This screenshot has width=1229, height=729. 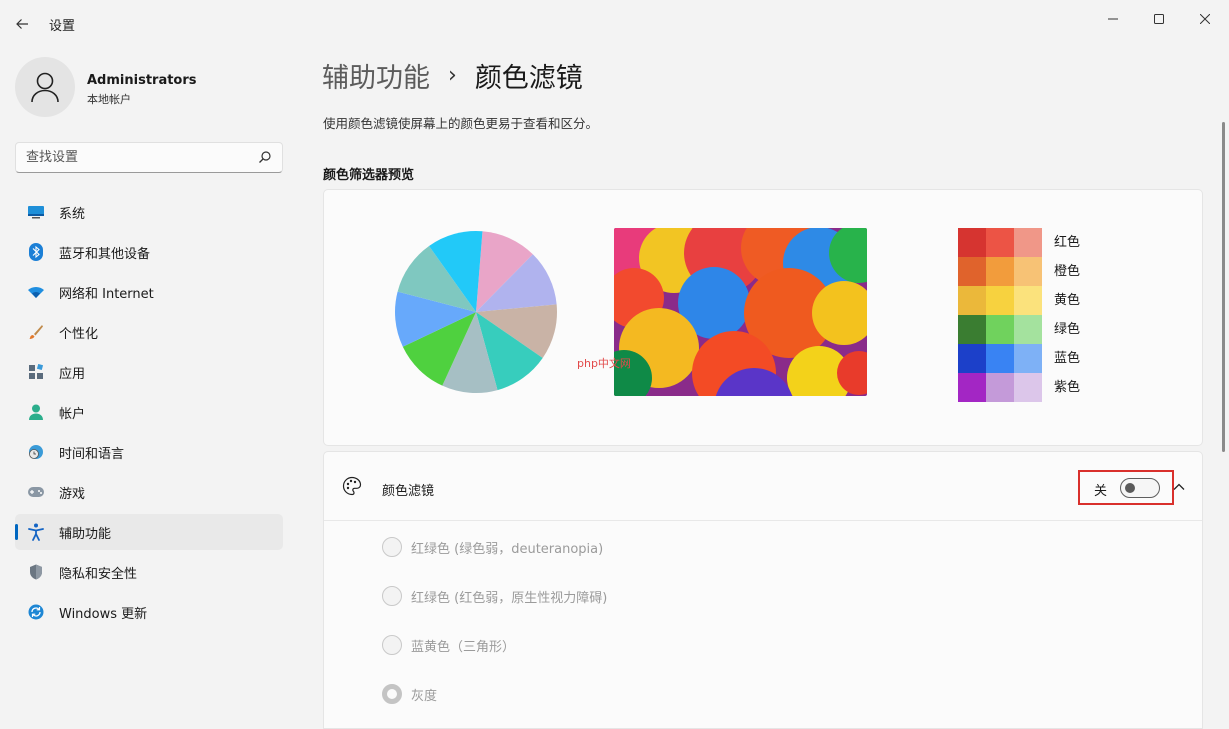 I want to click on minimize-icon, so click(x=1113, y=19).